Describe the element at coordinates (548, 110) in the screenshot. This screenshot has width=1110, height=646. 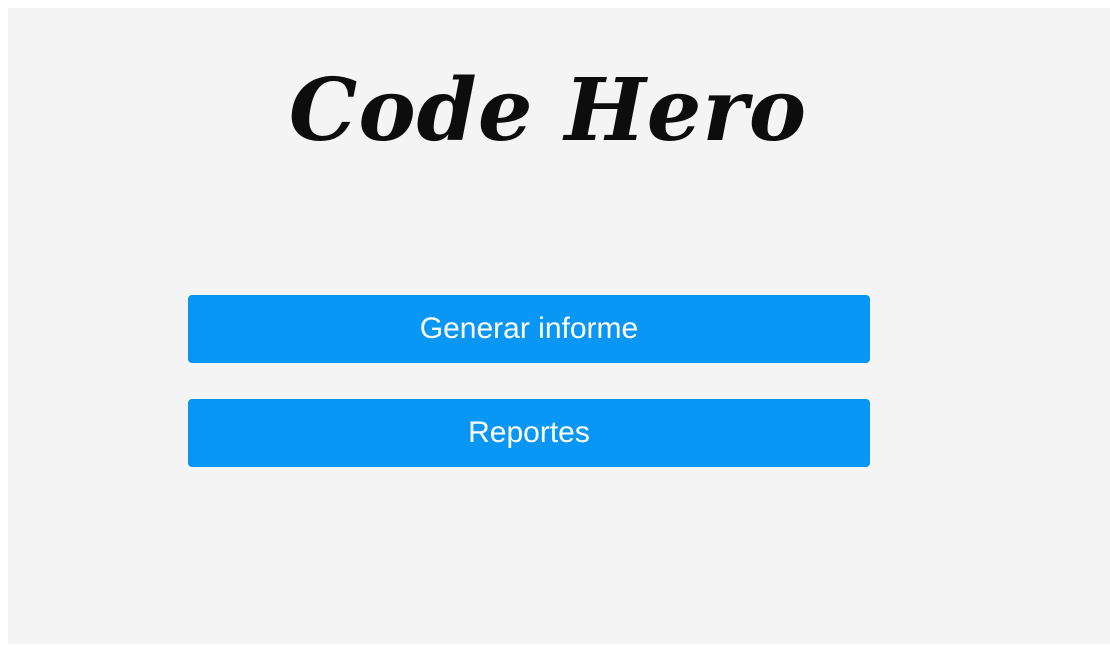
I see `app-title-logo: Code Hero` at that location.